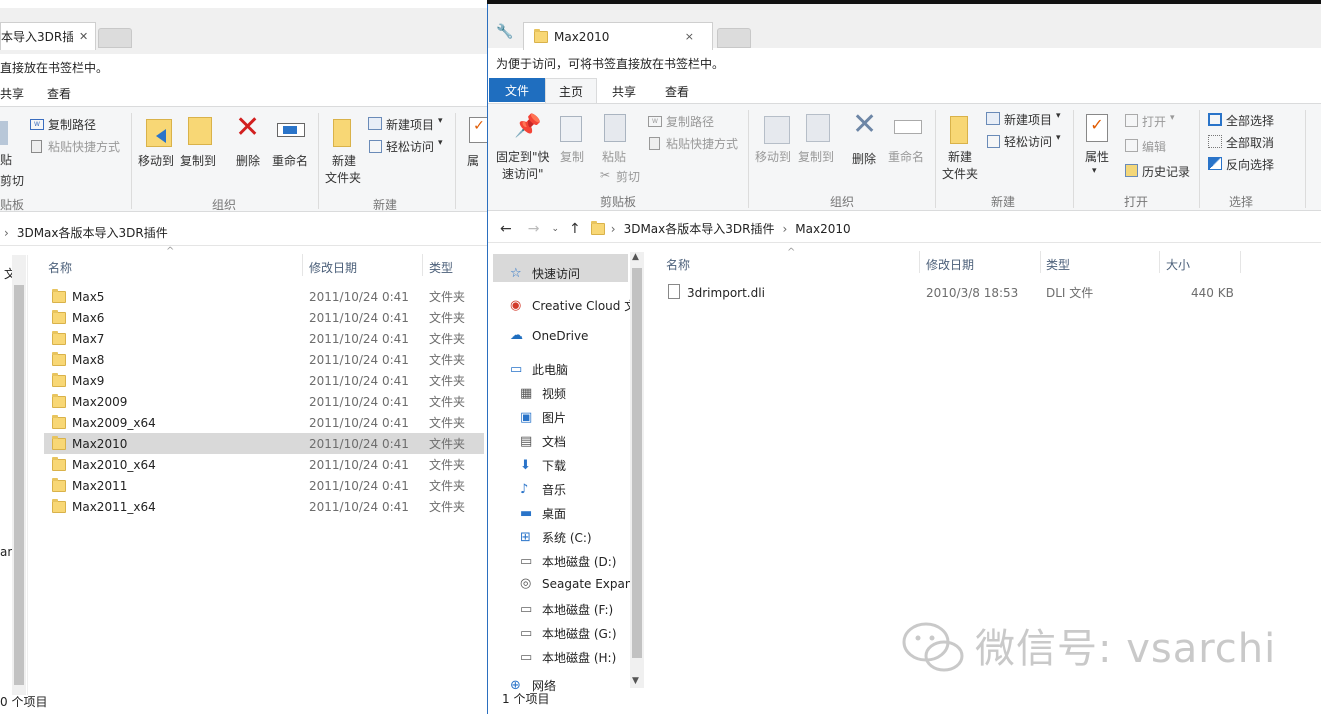 This screenshot has height=714, width=1321. I want to click on pin-quick-access-button-line2: 速访问", so click(523, 173).